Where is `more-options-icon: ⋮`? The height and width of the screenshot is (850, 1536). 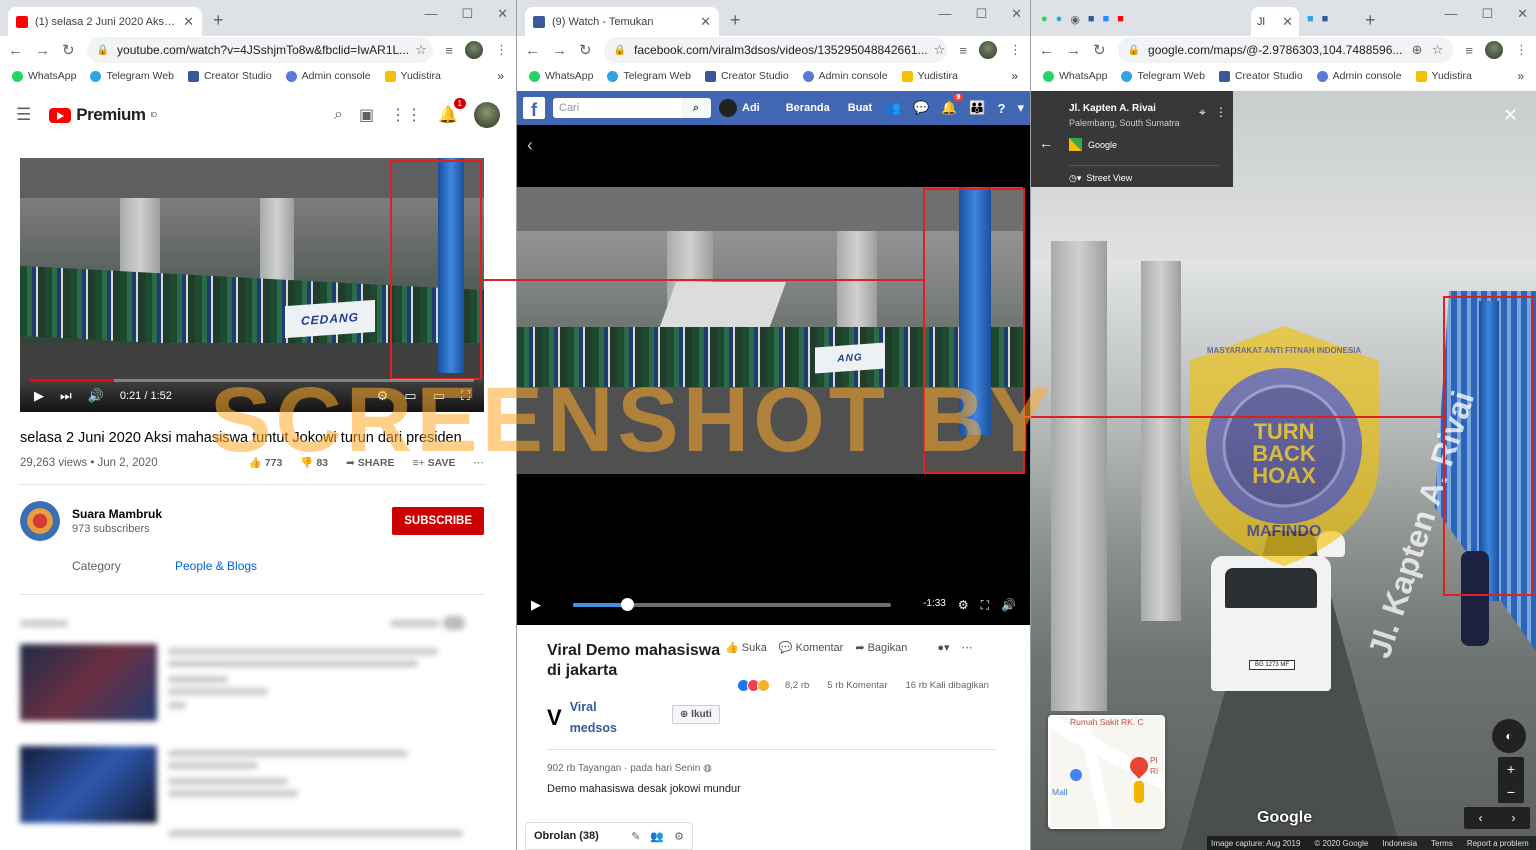 more-options-icon: ⋮ is located at coordinates (1221, 112).